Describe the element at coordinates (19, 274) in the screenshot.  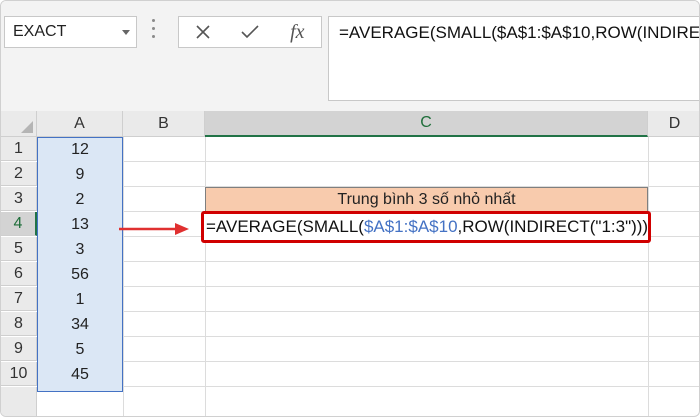
I see `row-header-6: 6` at that location.